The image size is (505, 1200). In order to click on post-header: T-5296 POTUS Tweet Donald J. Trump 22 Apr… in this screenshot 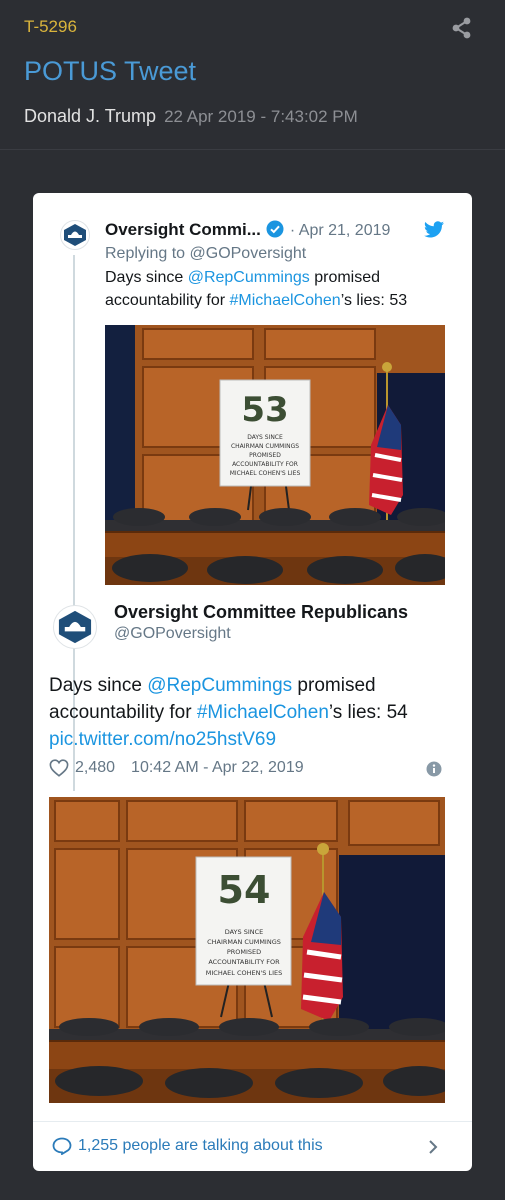, I will do `click(252, 75)`.